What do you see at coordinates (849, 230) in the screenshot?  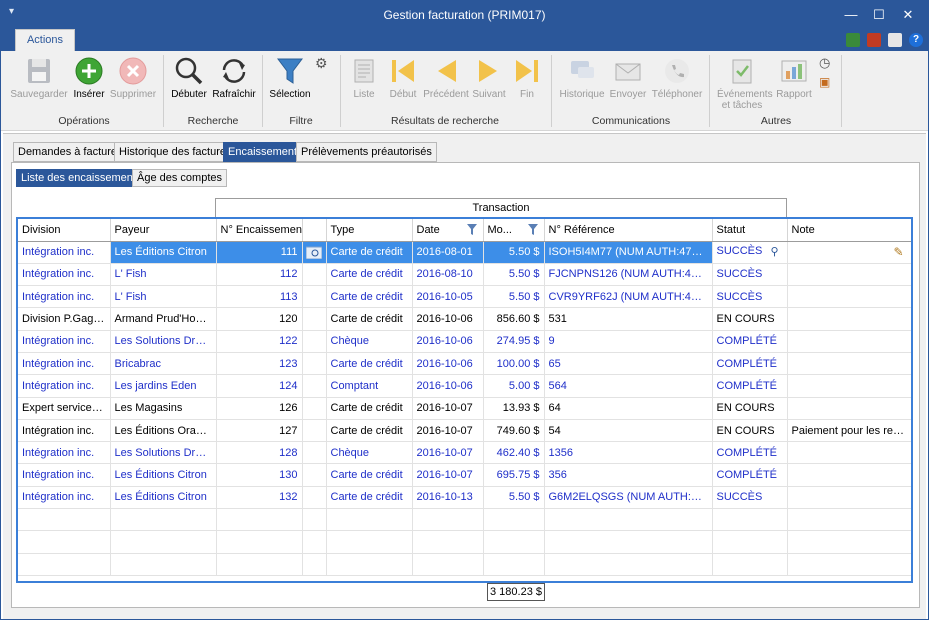 I see `column-header-note: Note` at bounding box center [849, 230].